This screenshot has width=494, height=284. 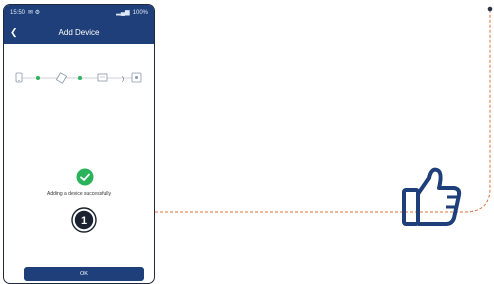 What do you see at coordinates (432, 196) in the screenshot?
I see `thumbs-up-icon` at bounding box center [432, 196].